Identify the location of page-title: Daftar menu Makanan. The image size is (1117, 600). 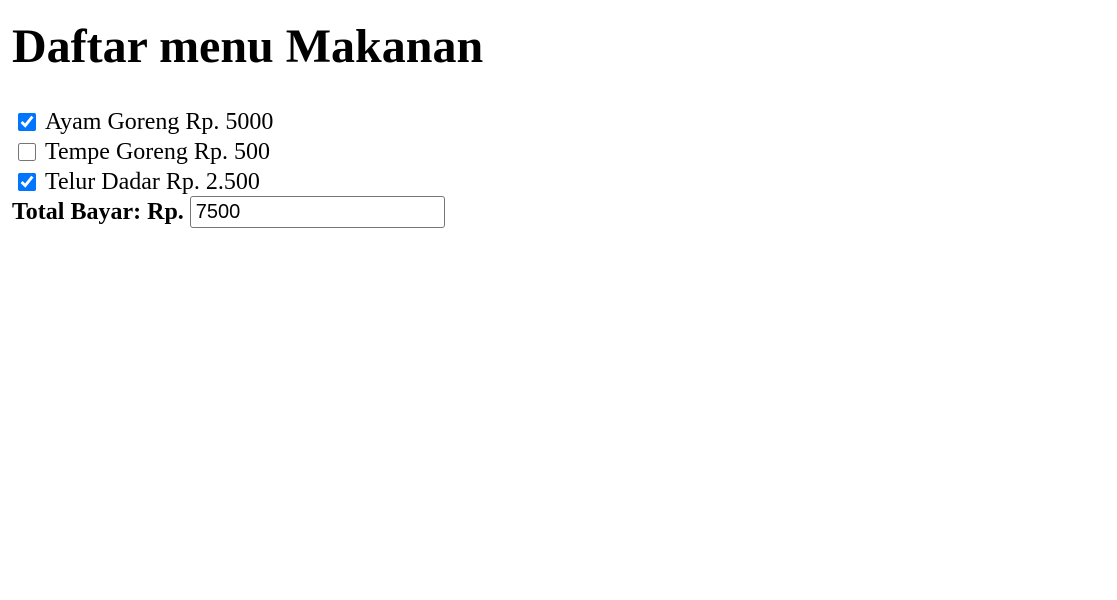
(248, 46).